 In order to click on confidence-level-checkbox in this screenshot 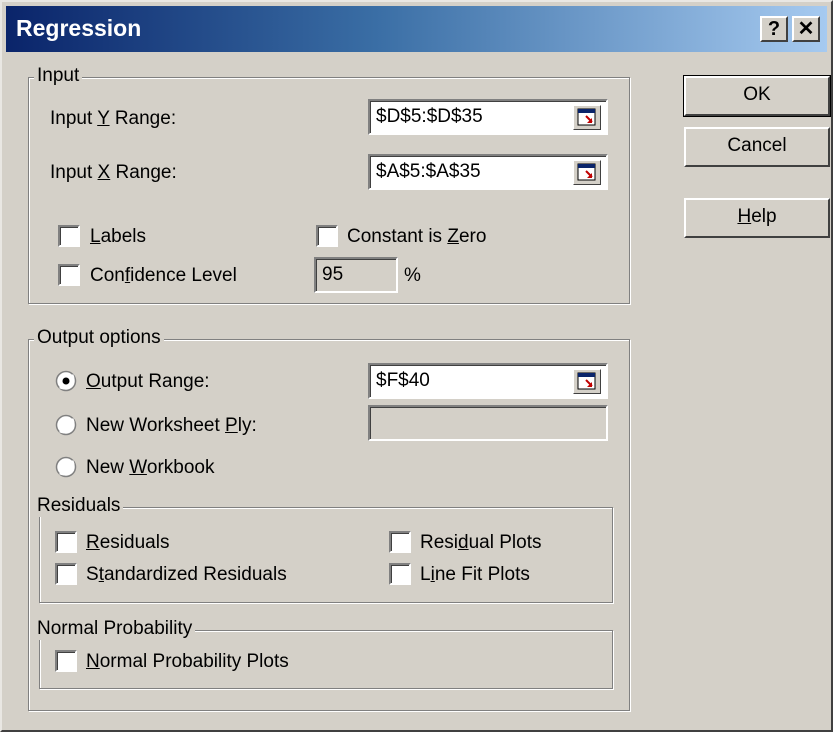, I will do `click(69, 275)`.